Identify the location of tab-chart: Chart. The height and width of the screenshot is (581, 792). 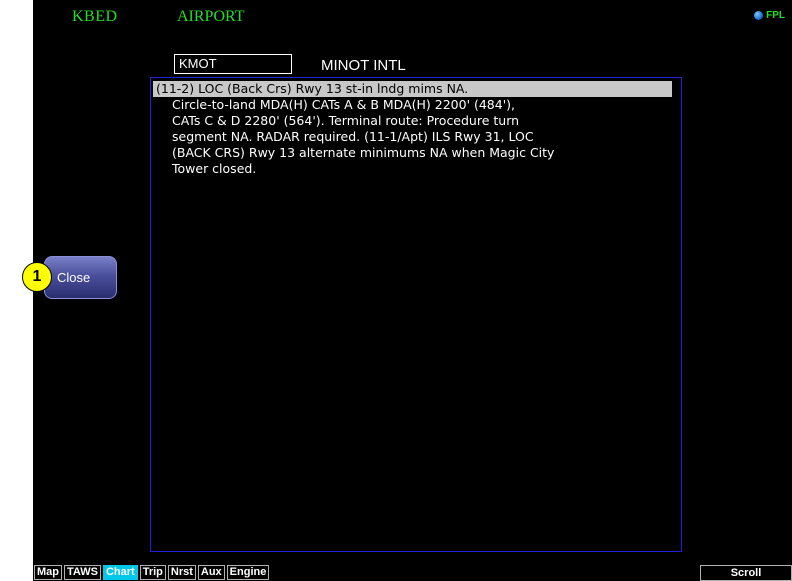
(120, 572).